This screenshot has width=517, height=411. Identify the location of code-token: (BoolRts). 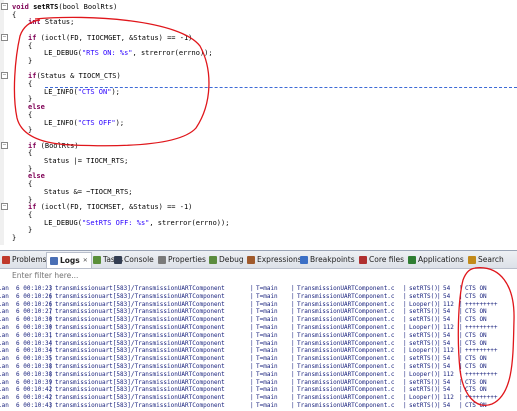
(59, 145).